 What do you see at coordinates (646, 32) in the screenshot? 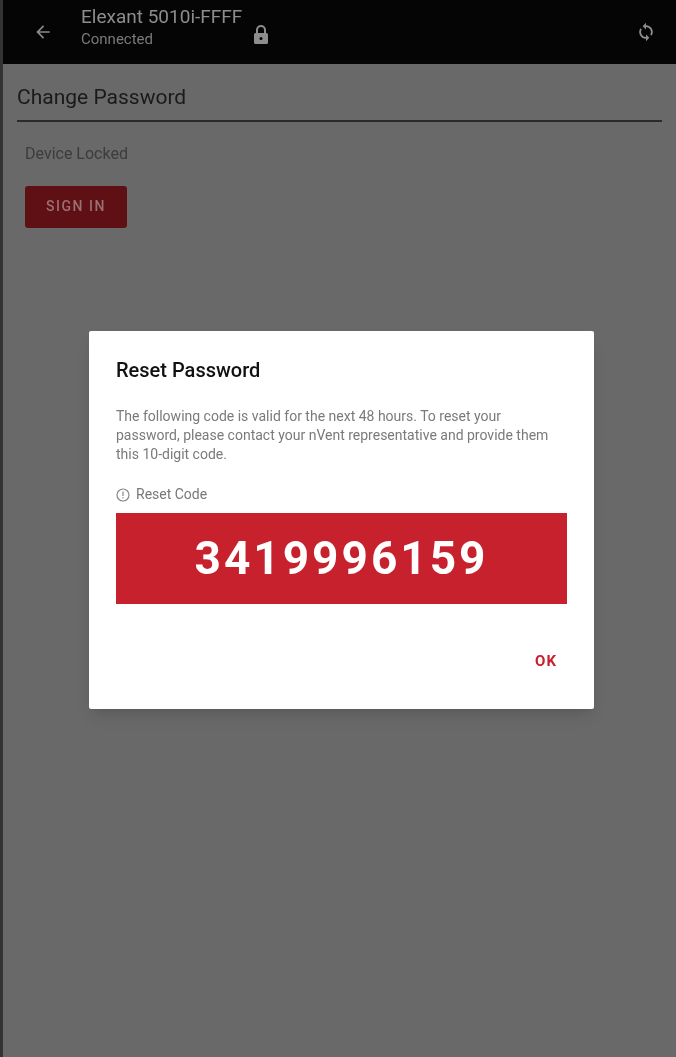
I see `sync-icon` at bounding box center [646, 32].